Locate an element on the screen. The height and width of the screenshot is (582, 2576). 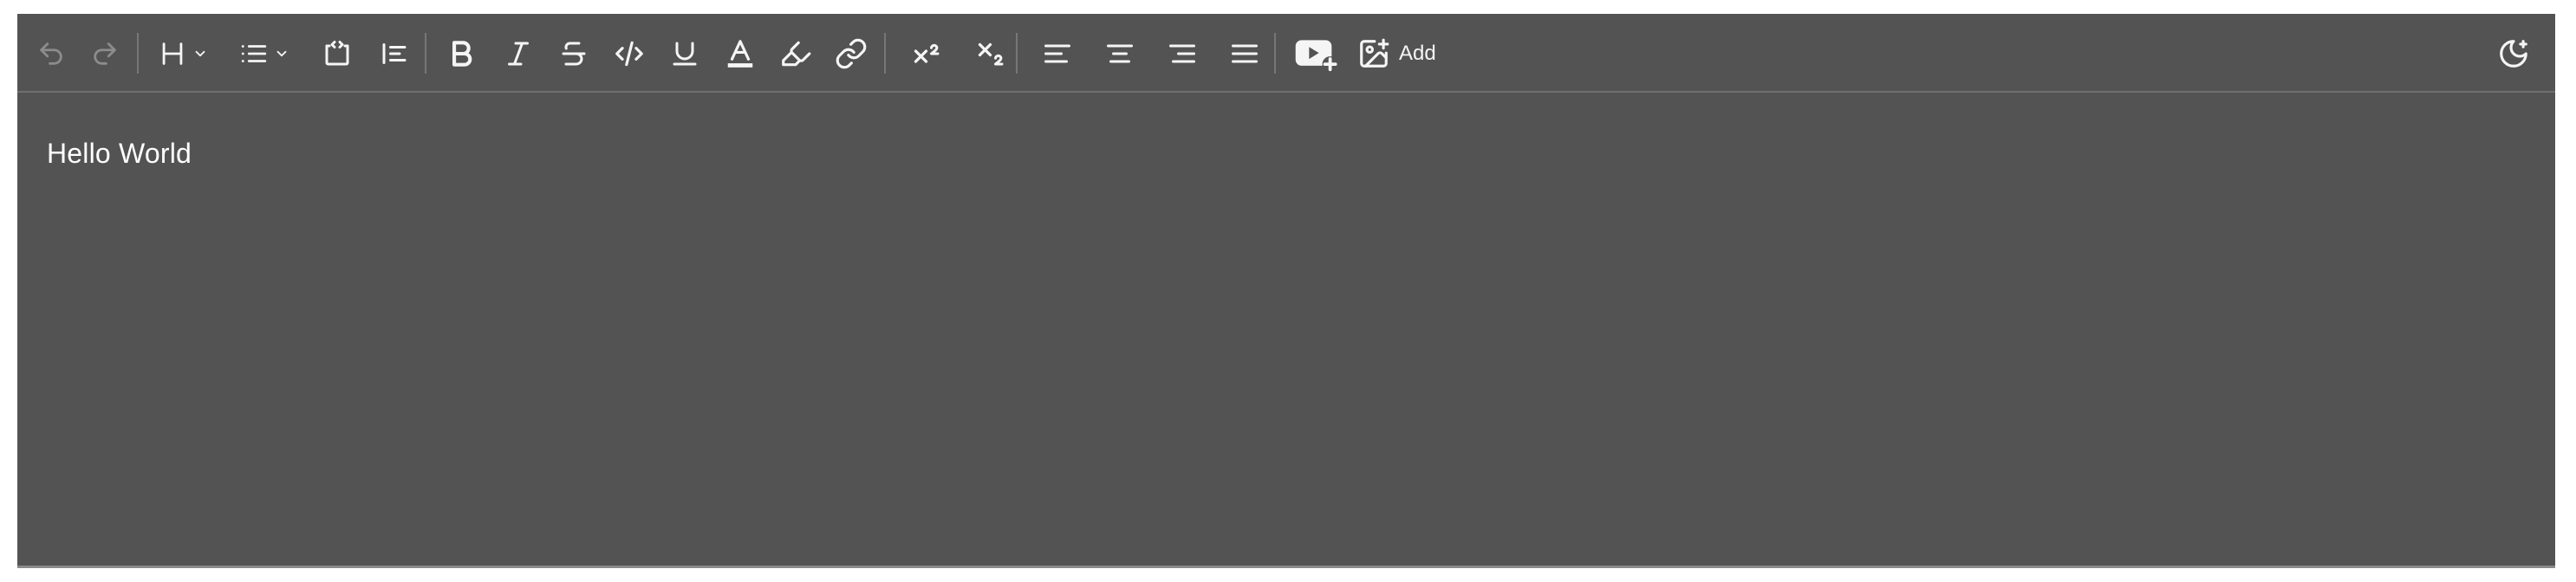
moon-icon is located at coordinates (2513, 53).